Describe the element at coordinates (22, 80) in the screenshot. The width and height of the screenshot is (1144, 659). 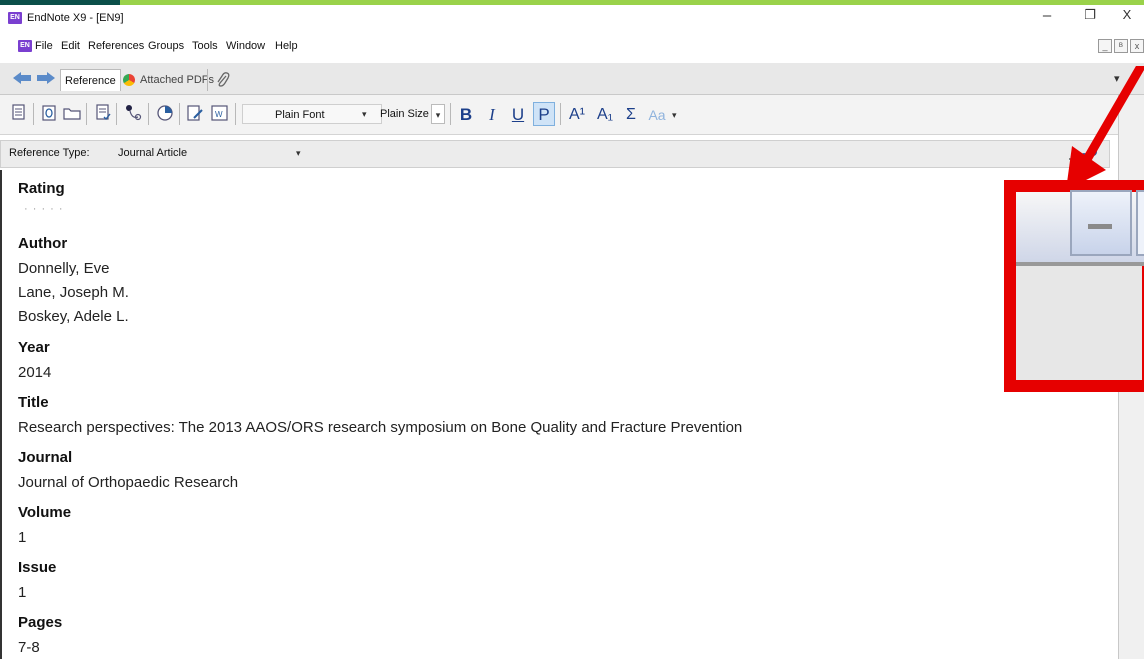
I see `back-arrow-icon` at that location.